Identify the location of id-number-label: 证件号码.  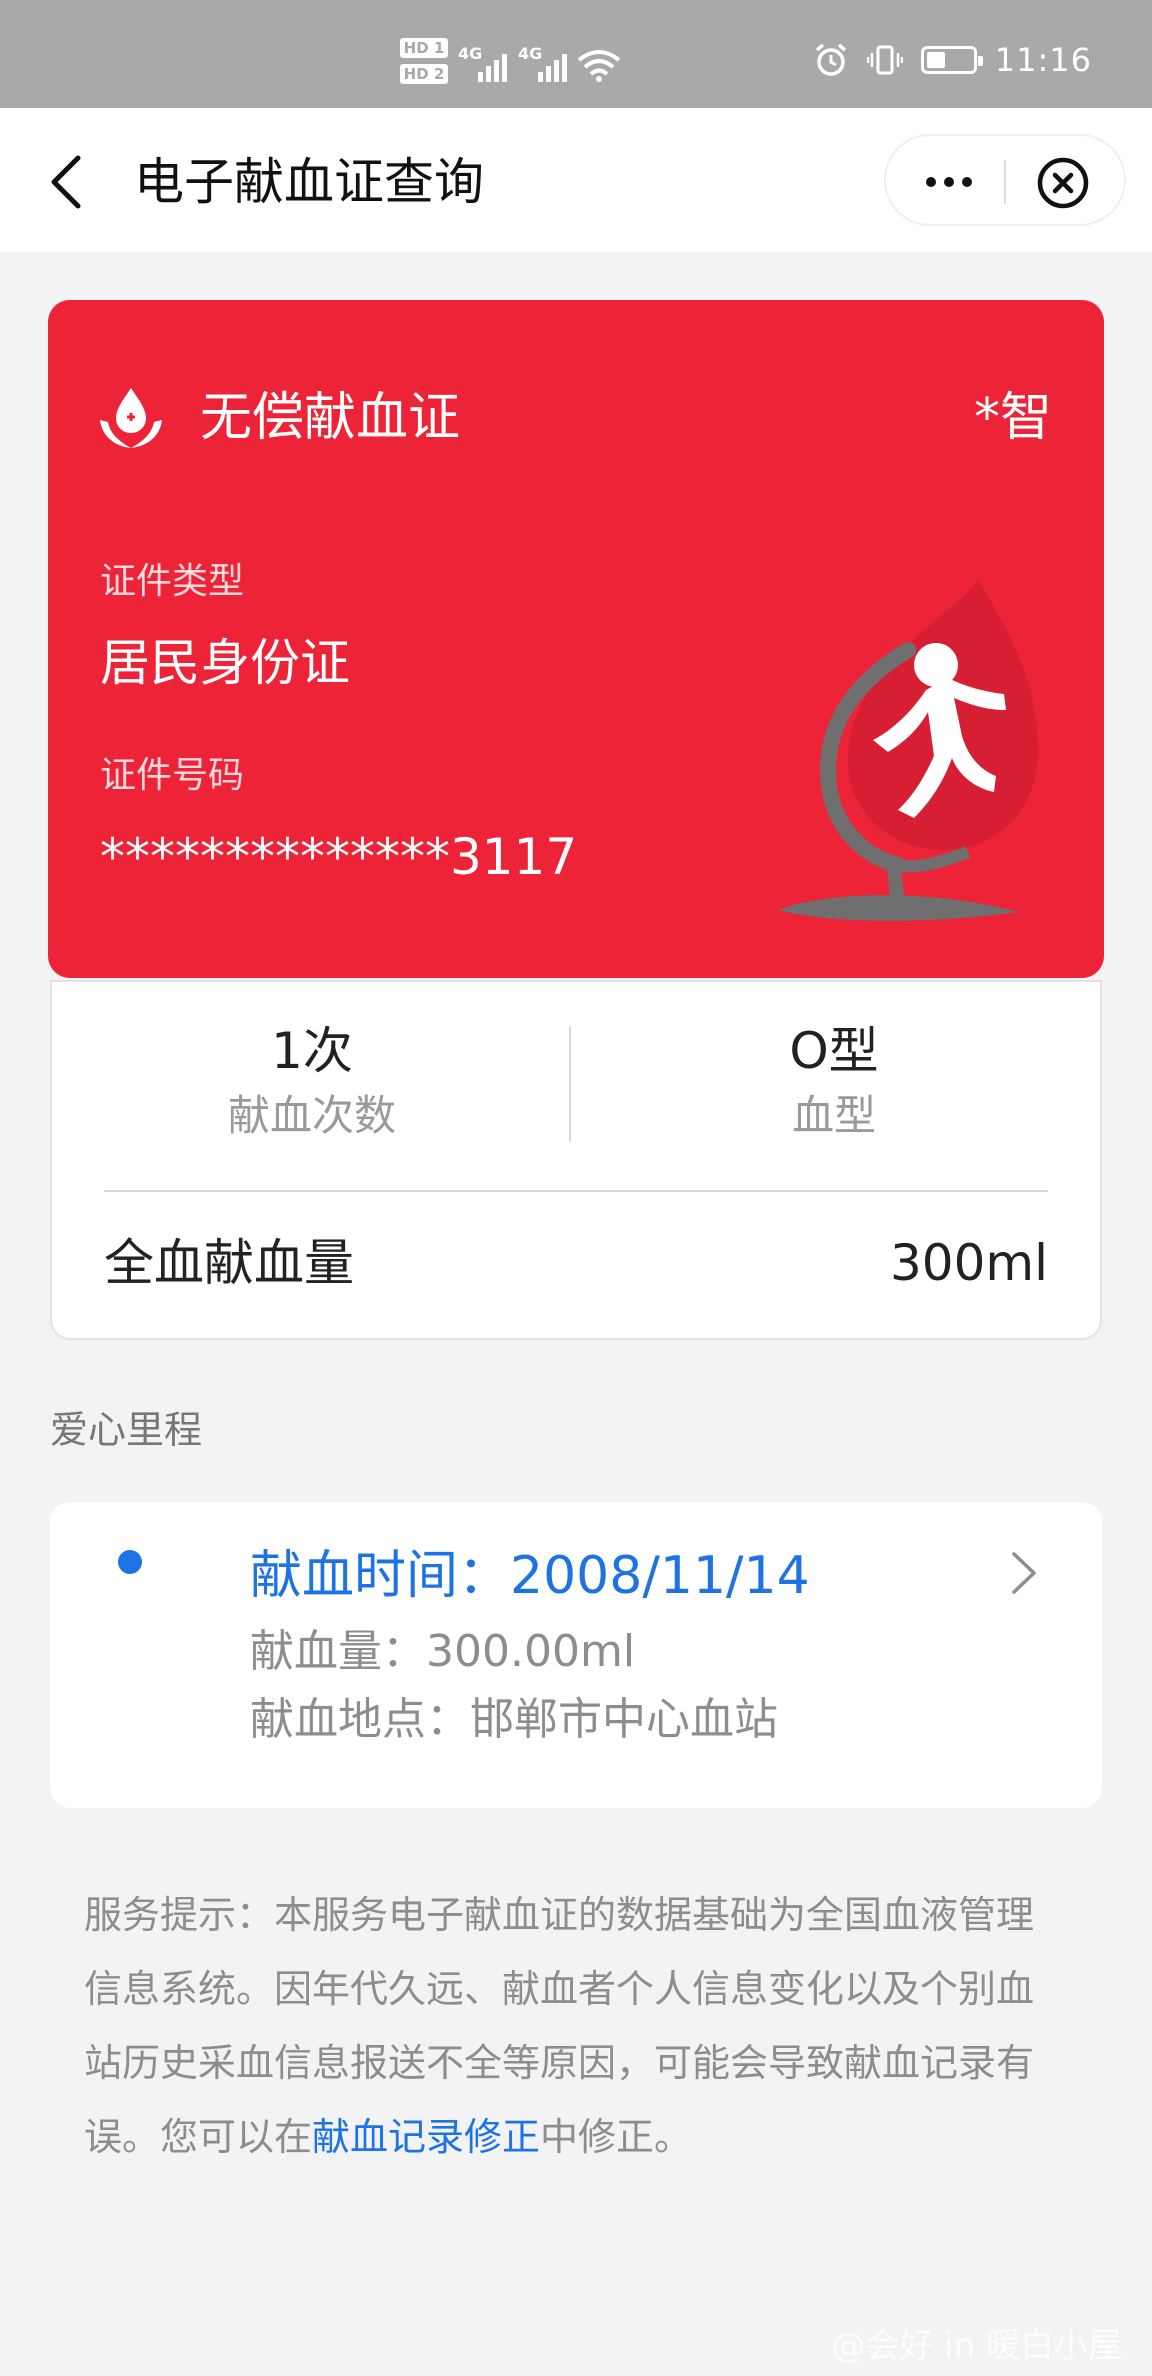
(172, 775).